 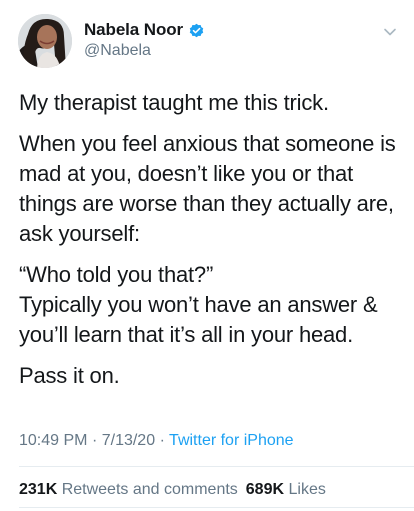 I want to click on verified-badge-icon, so click(x=196, y=30).